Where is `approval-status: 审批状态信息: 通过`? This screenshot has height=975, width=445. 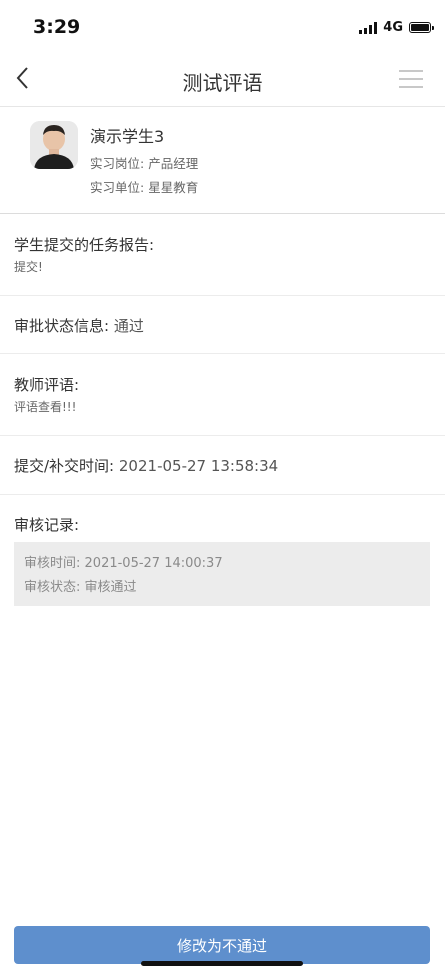
approval-status: 审批状态信息: 通过 is located at coordinates (79, 325).